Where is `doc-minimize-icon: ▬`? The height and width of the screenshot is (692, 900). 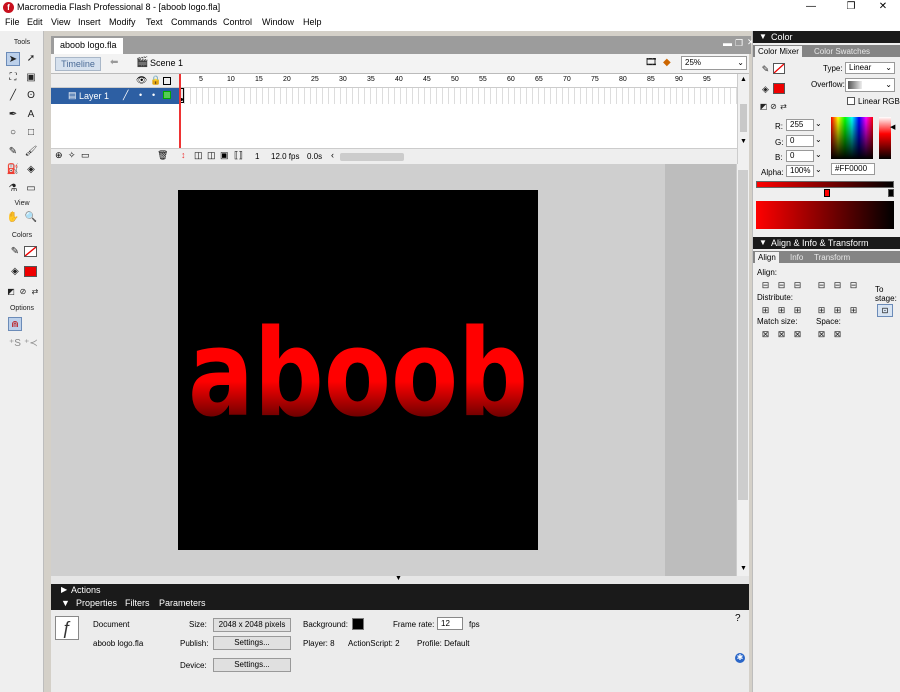 doc-minimize-icon: ▬ is located at coordinates (727, 43).